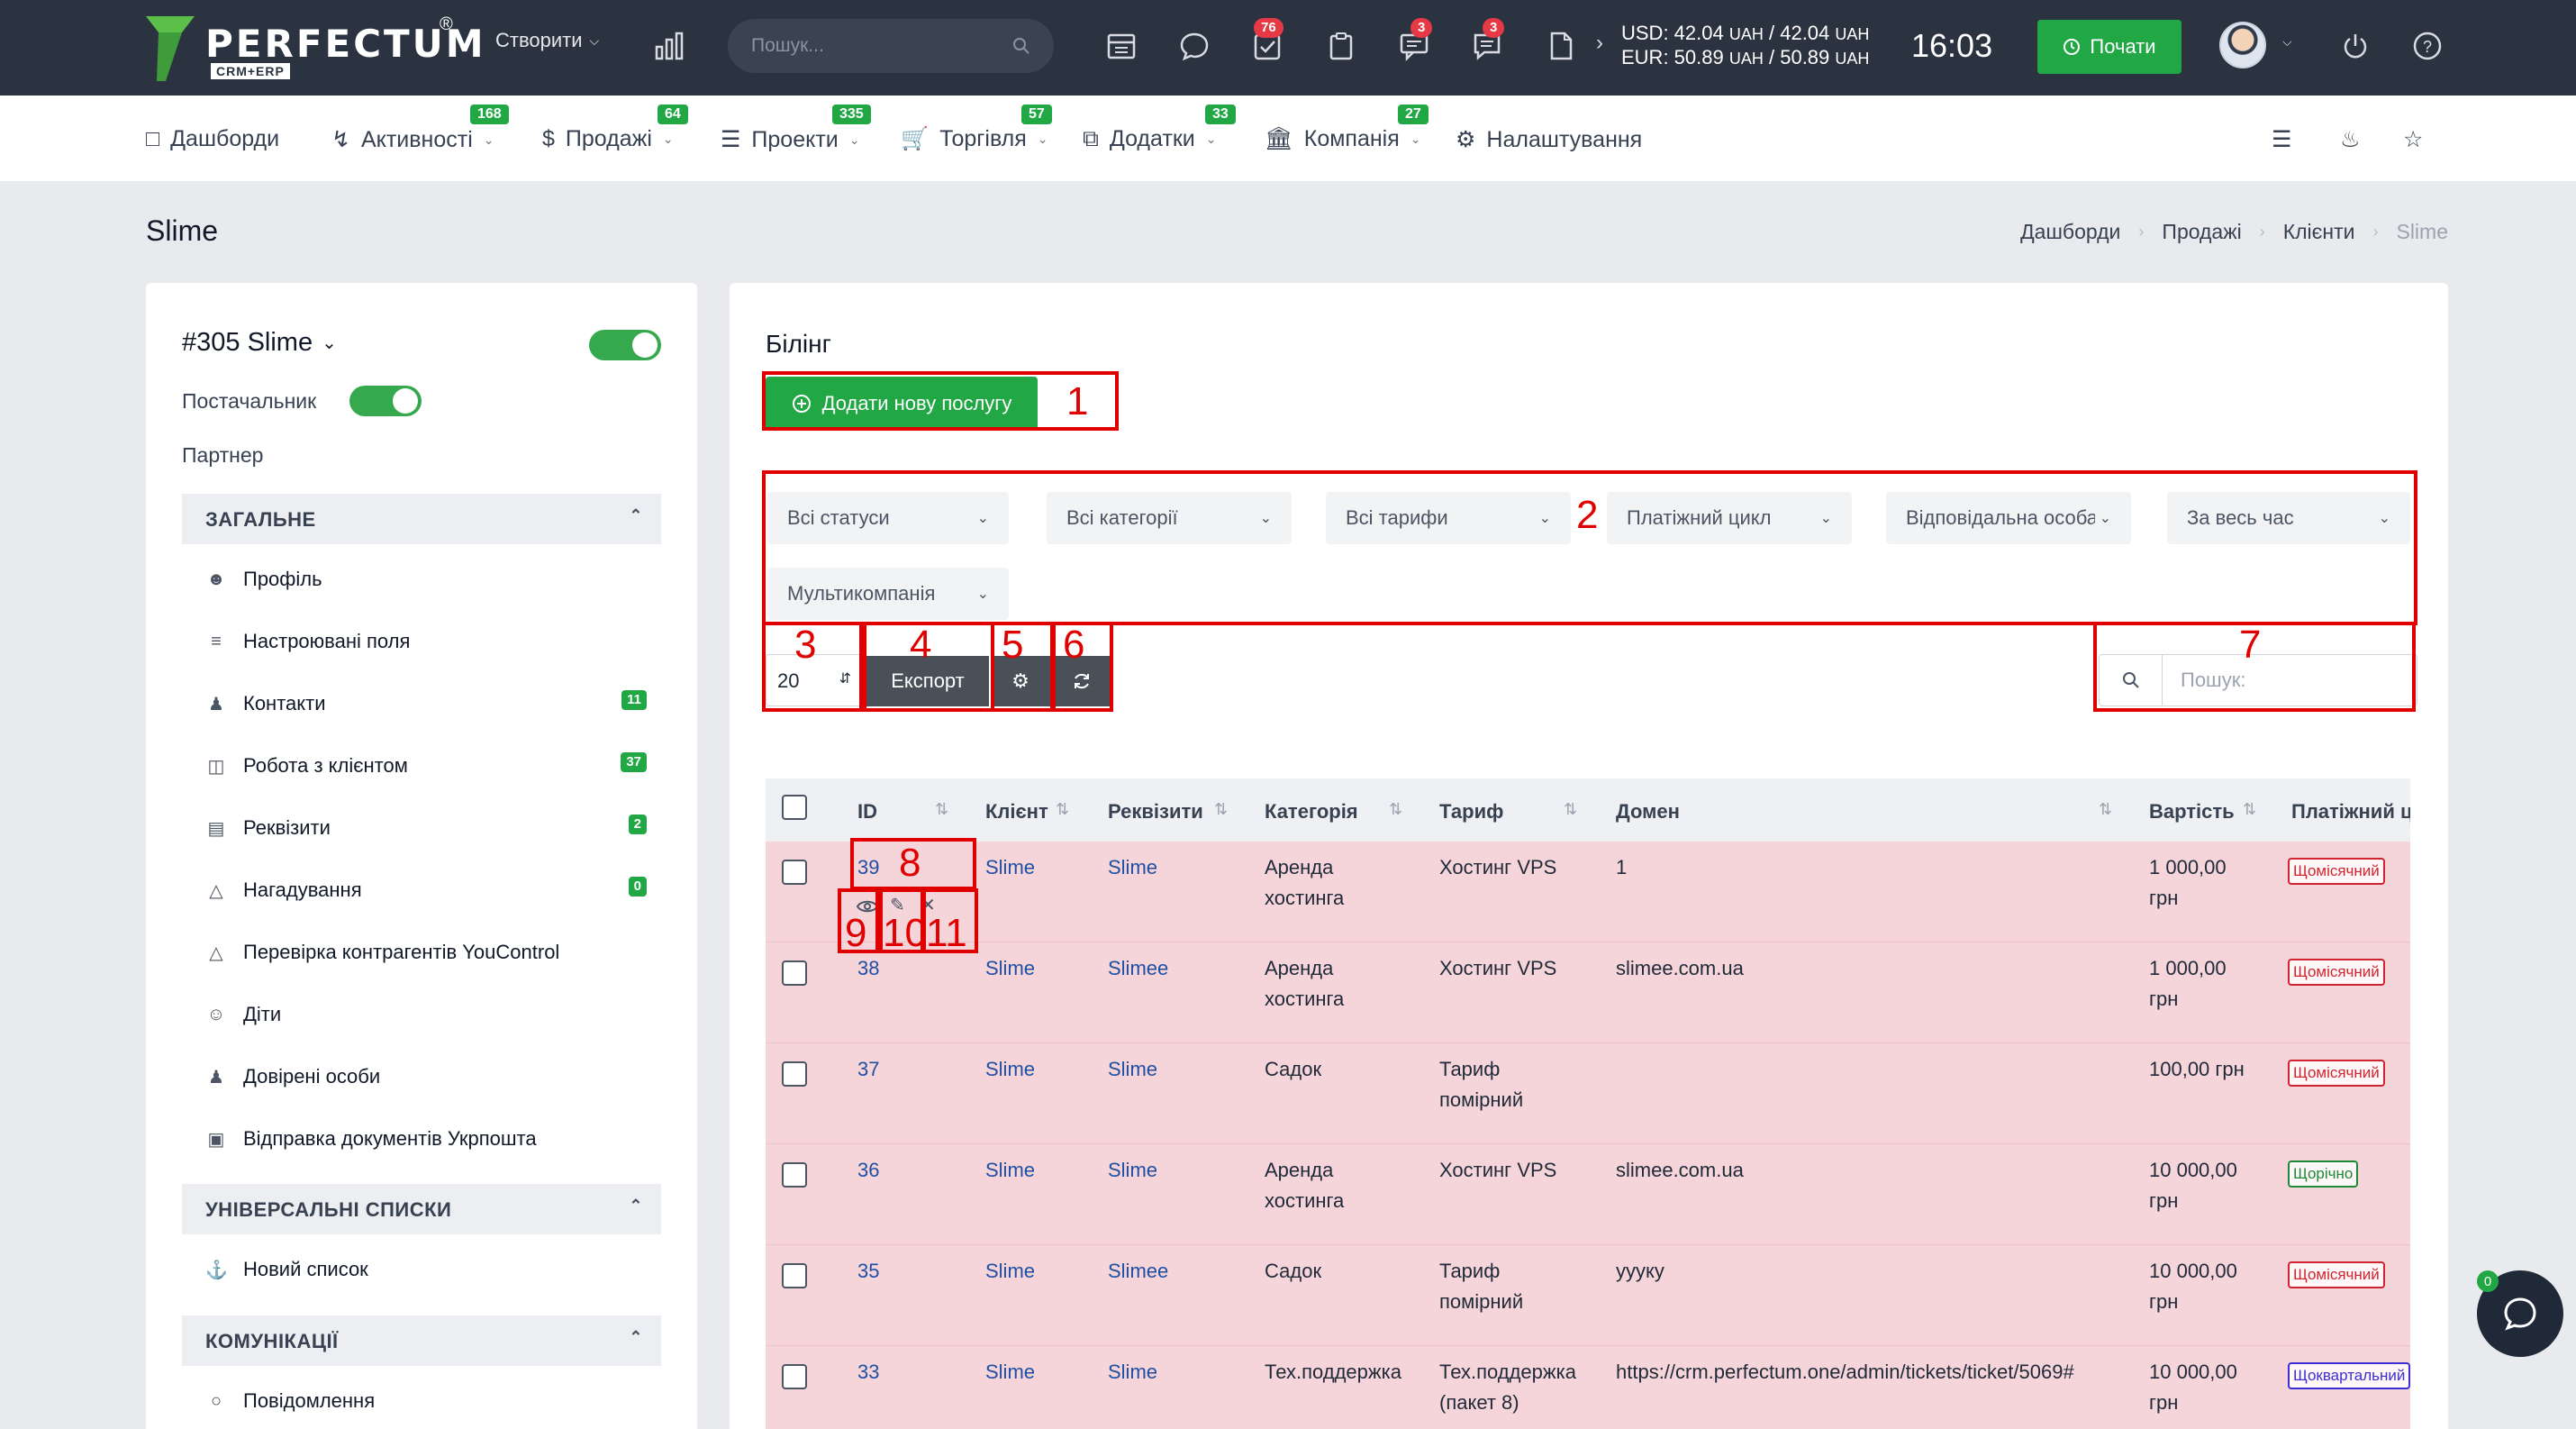  Describe the element at coordinates (1471, 812) in the screenshot. I see `column-tariff: Тариф` at that location.